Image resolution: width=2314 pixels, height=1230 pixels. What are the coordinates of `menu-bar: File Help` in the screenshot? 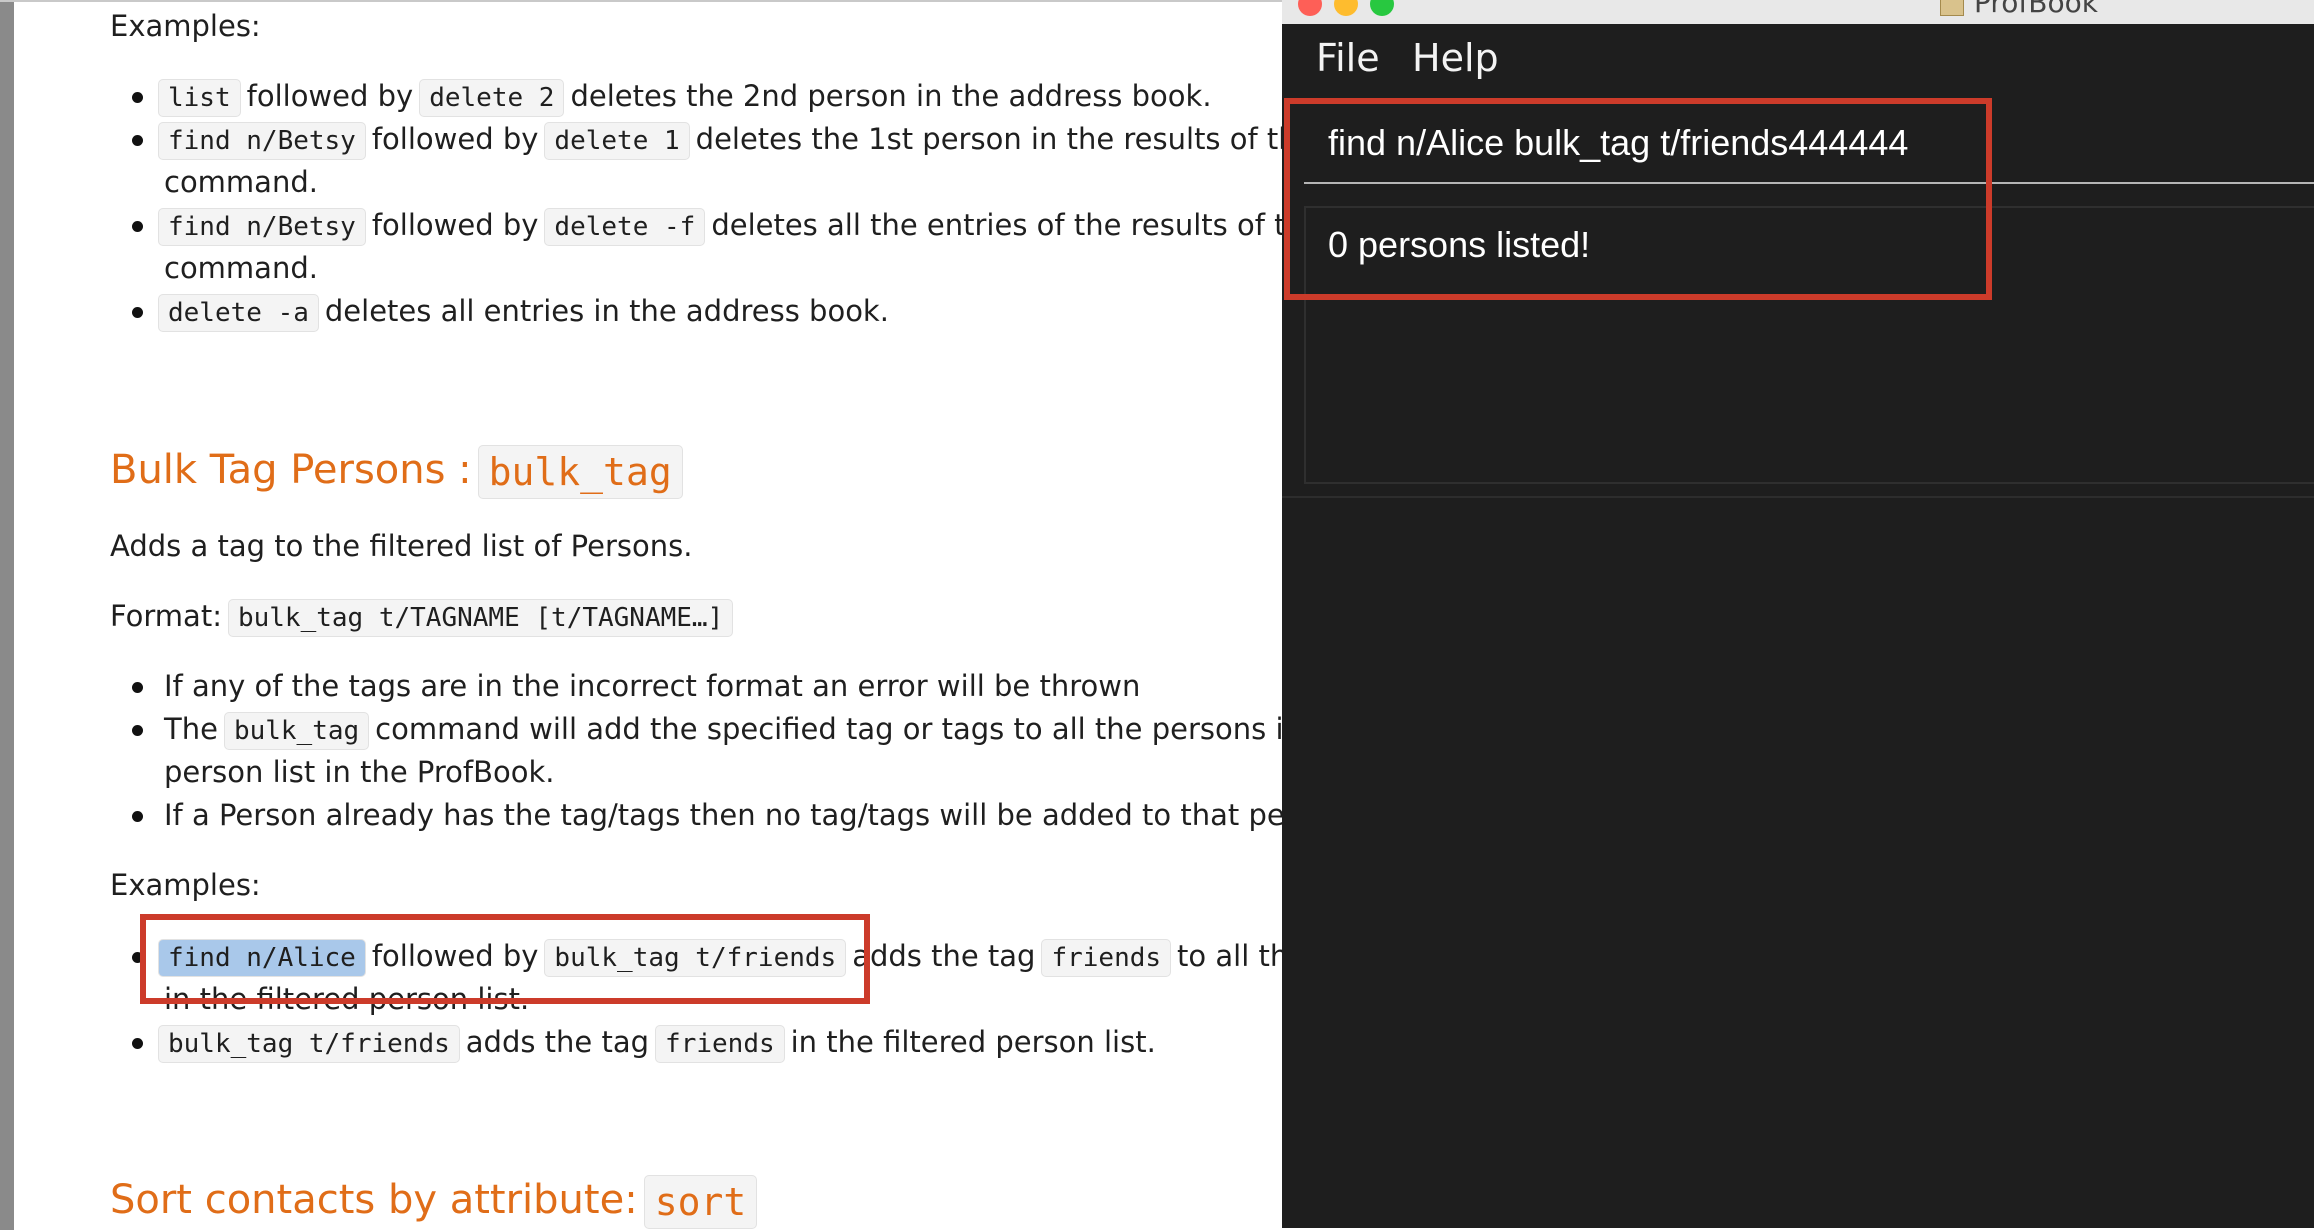 It's located at (1798, 60).